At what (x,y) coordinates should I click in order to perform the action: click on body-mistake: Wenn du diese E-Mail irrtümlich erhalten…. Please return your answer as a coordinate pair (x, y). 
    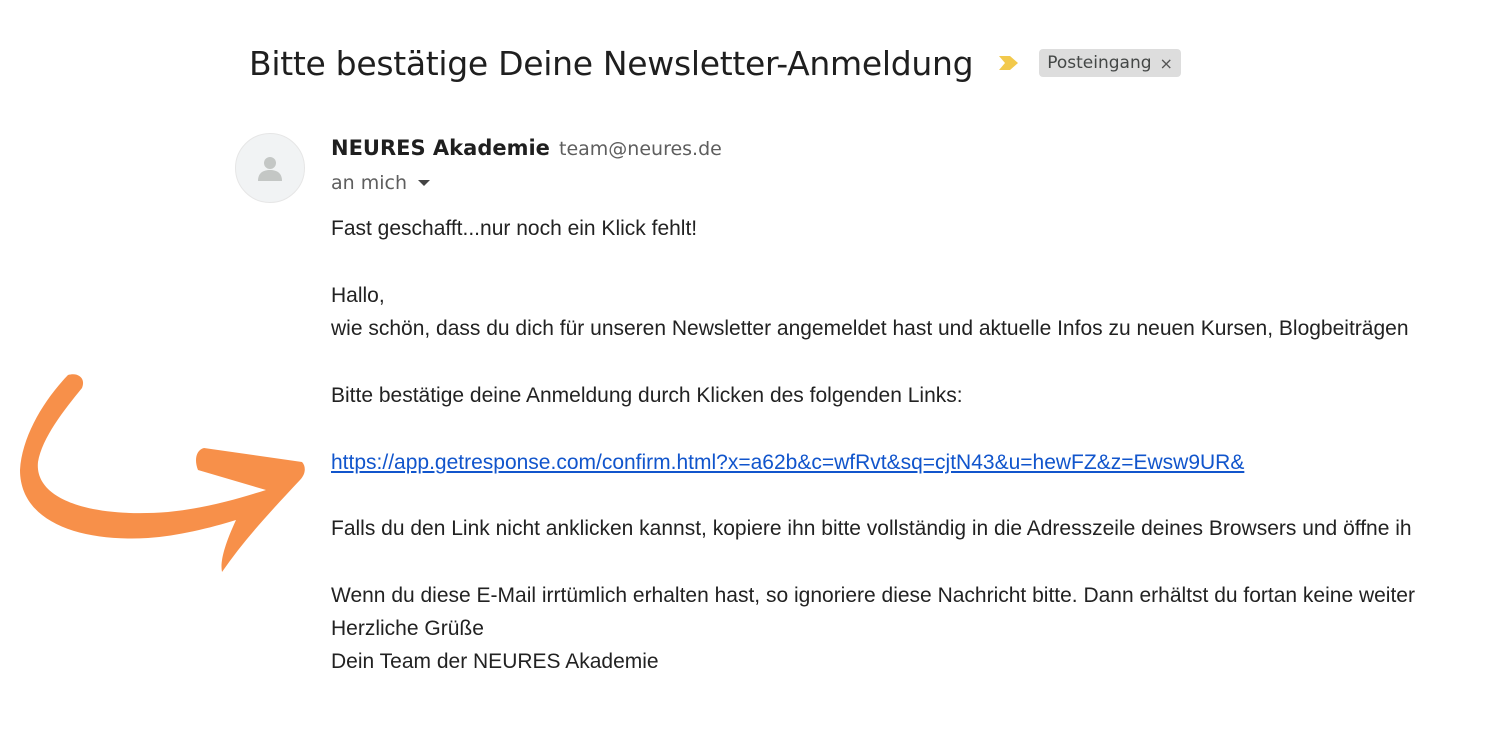
    Looking at the image, I should click on (873, 595).